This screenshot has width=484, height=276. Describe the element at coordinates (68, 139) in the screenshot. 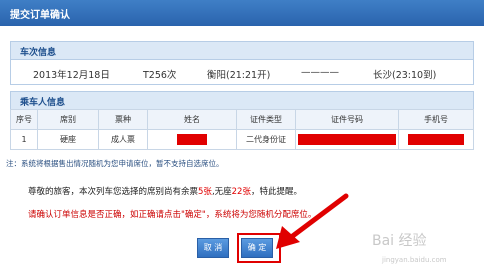

I see `cell-seat: 硬座` at that location.